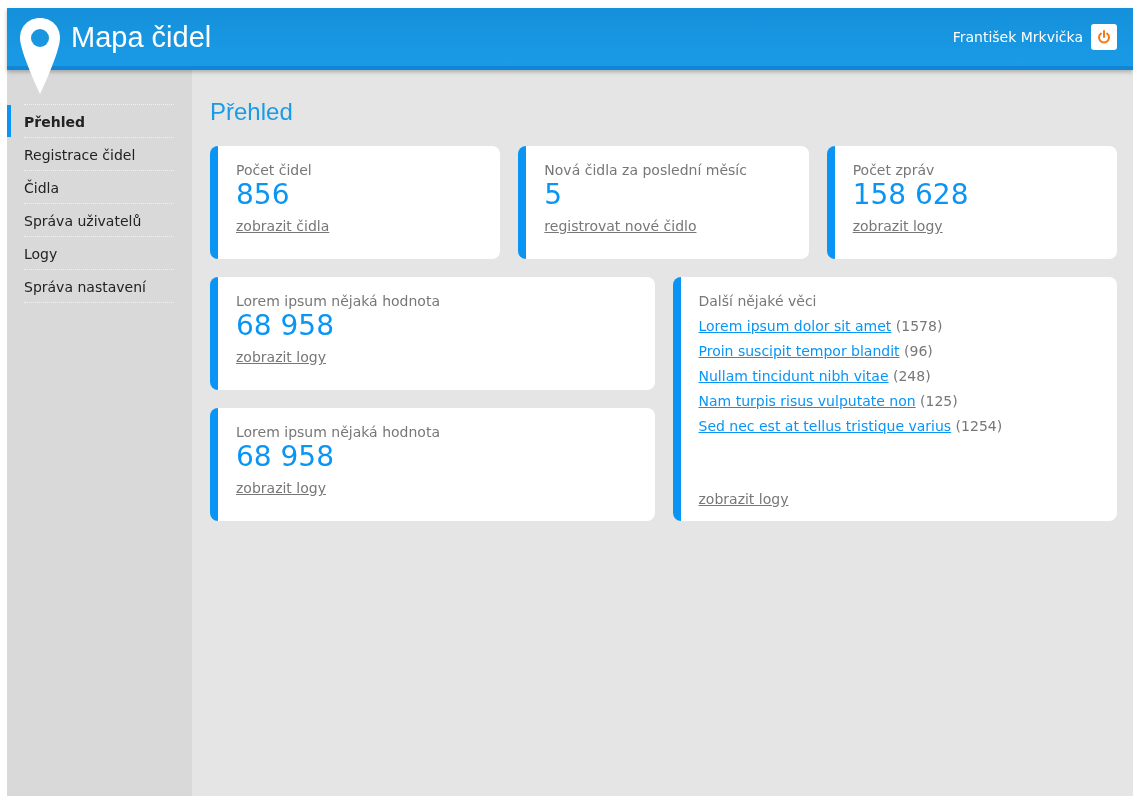  I want to click on sidebar-item: Správa nastavení, so click(90, 286).